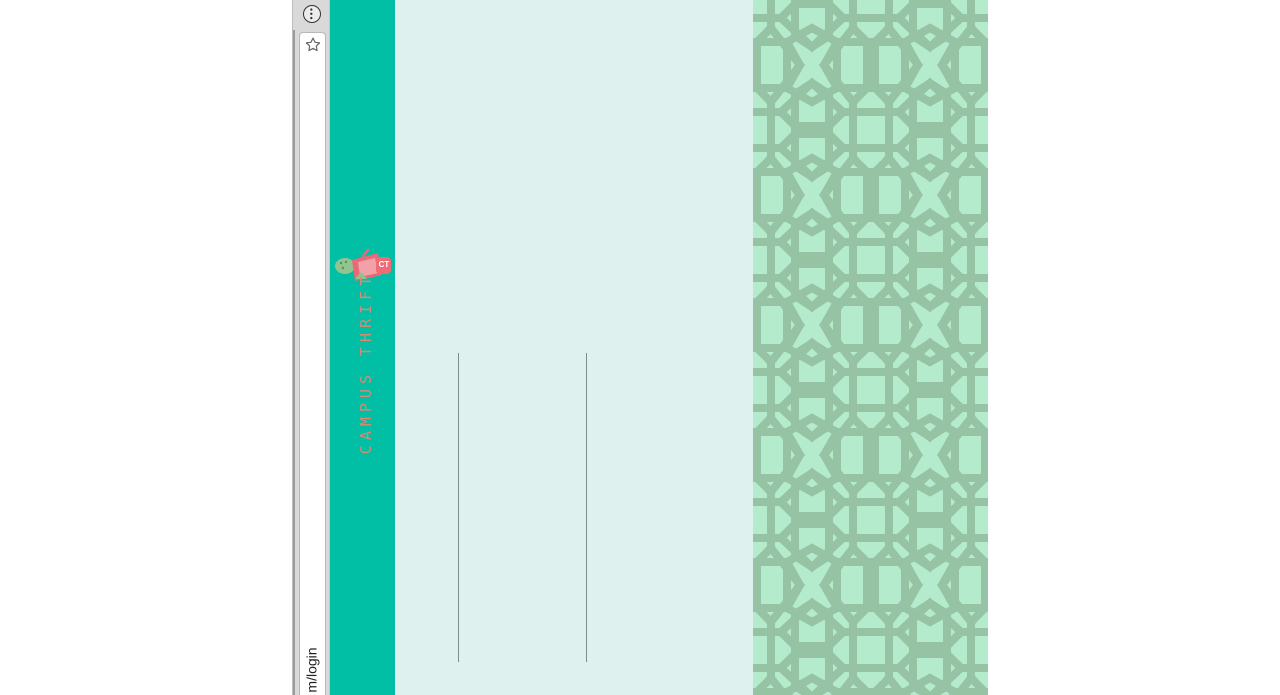  I want to click on content-divider-right, so click(586, 507).